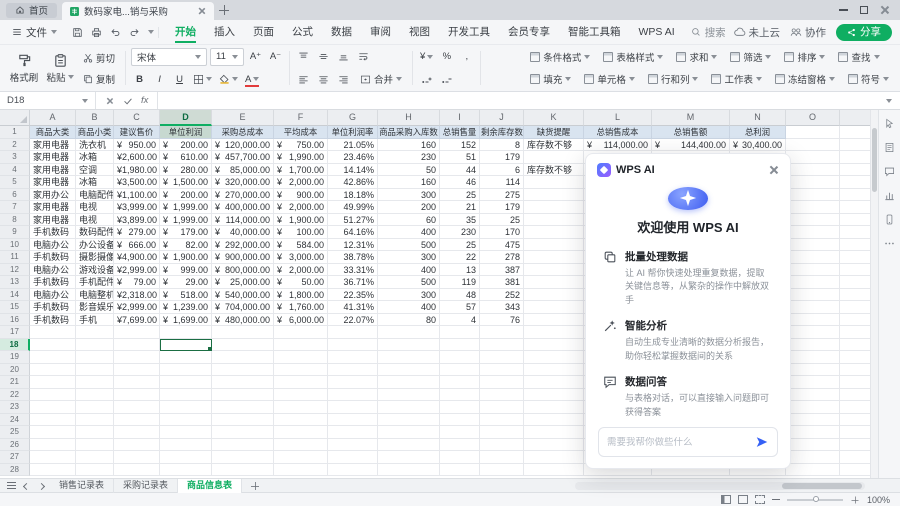  I want to click on row-header-4: 4, so click(15, 169).